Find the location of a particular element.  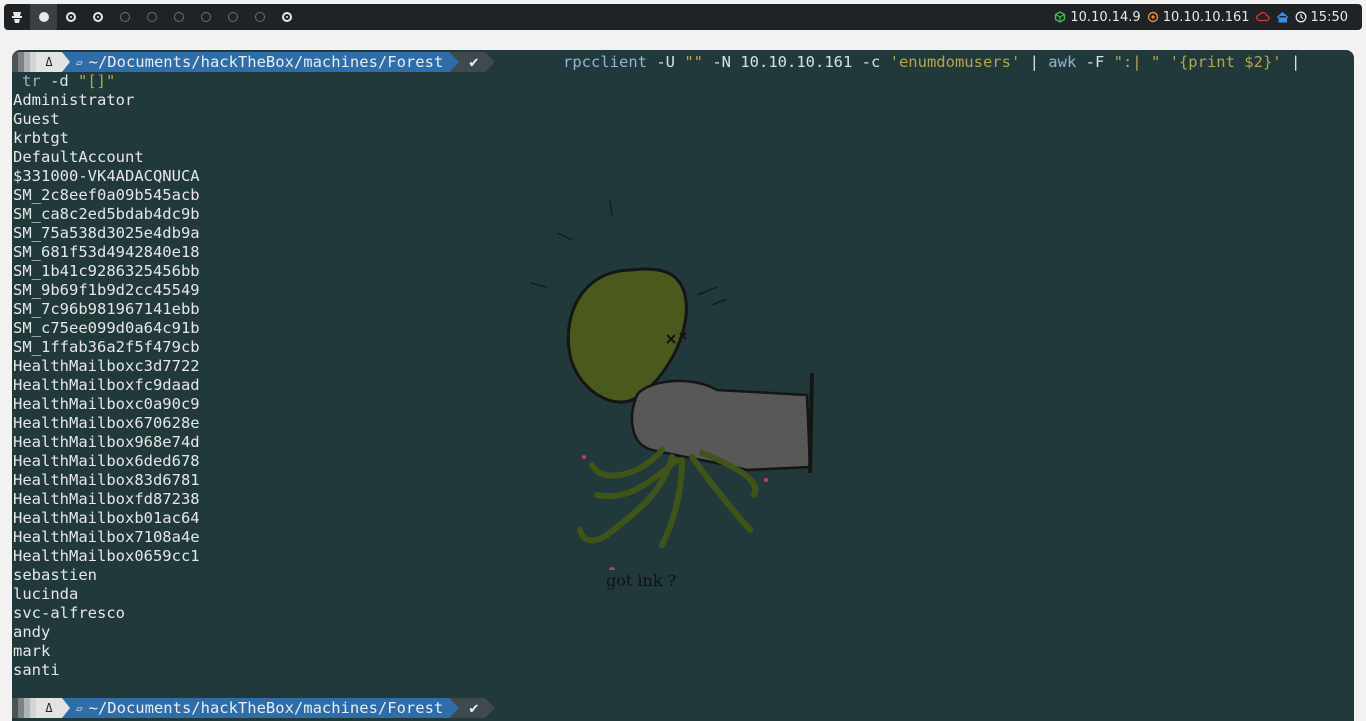

tentacles-icon is located at coordinates (668, 497).